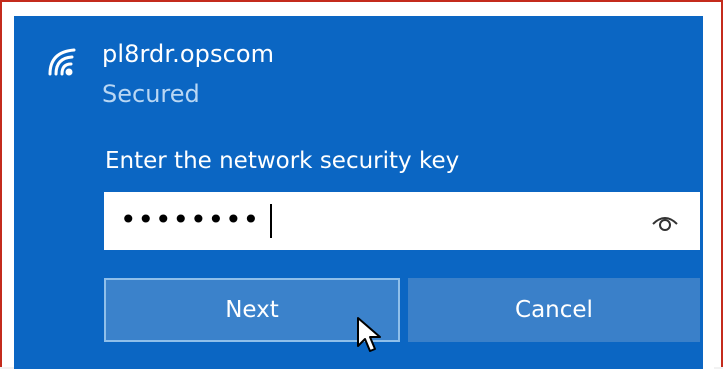  What do you see at coordinates (282, 161) in the screenshot?
I see `security-key-label: Enter the network security key` at bounding box center [282, 161].